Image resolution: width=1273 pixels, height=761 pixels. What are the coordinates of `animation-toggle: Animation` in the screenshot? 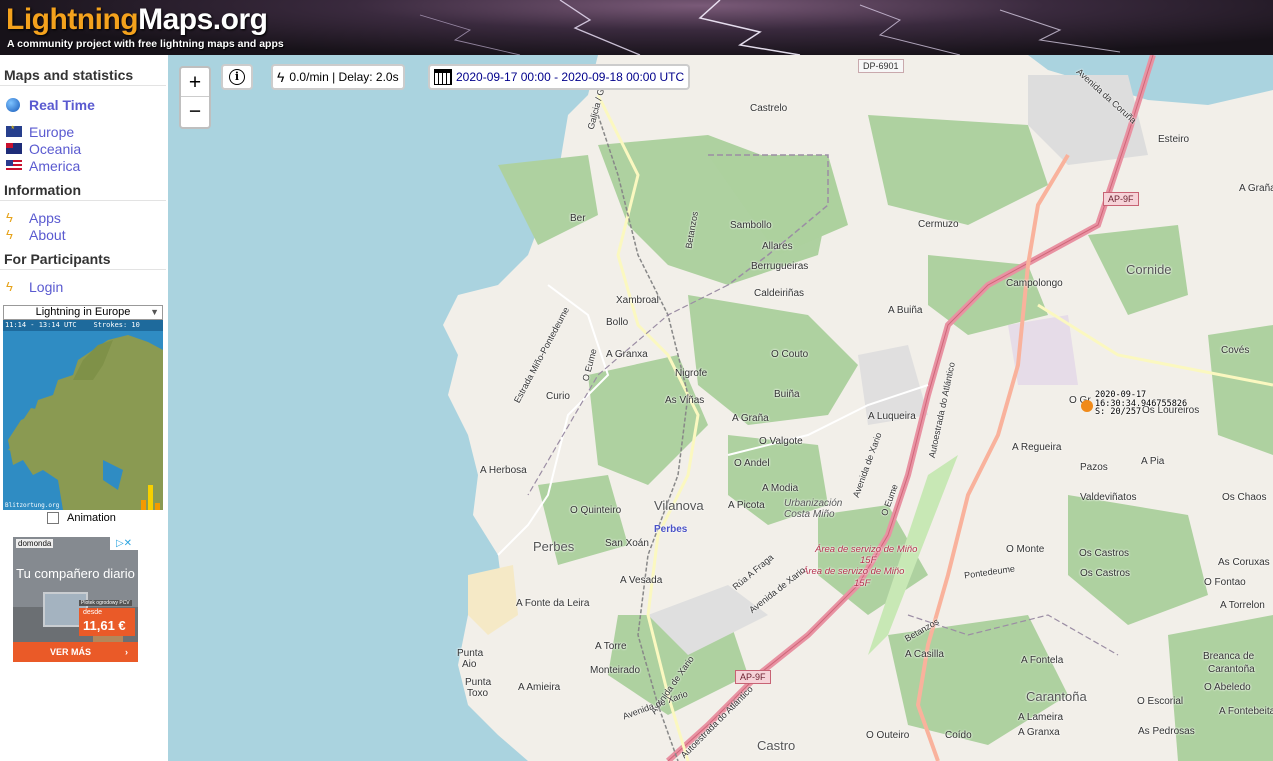 It's located at (81, 518).